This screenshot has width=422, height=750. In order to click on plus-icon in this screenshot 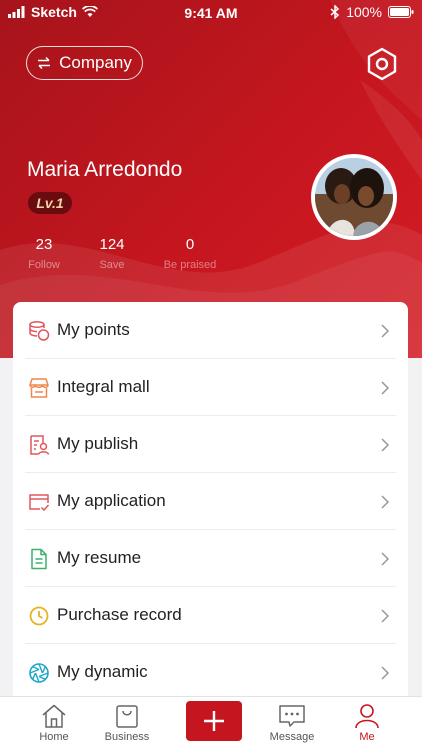, I will do `click(214, 721)`.